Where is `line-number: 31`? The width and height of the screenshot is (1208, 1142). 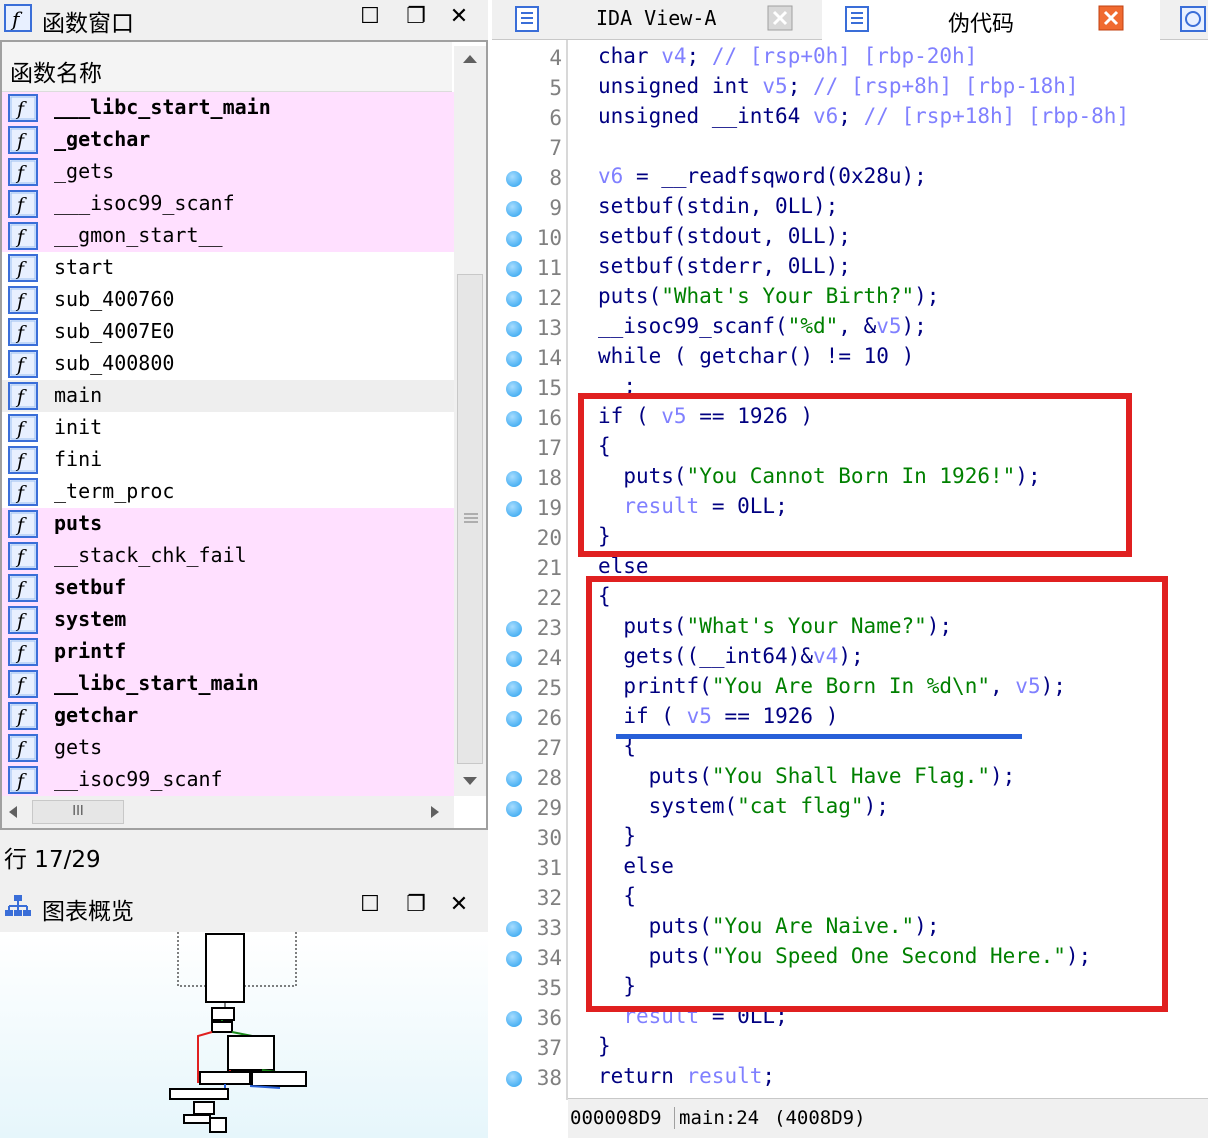 line-number: 31 is located at coordinates (549, 868).